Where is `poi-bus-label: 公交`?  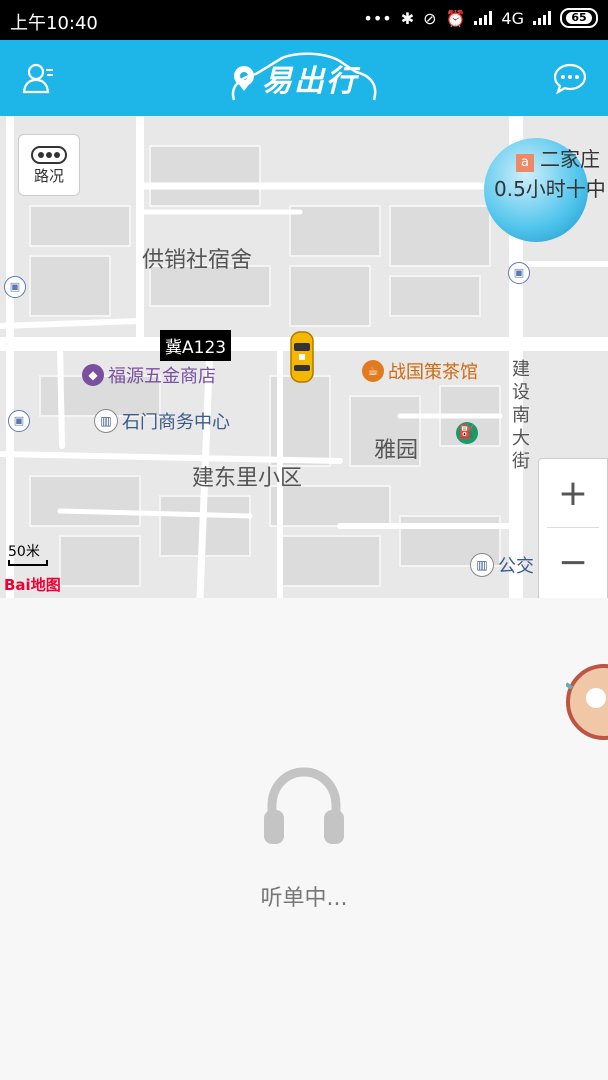
poi-bus-label: 公交 is located at coordinates (516, 566).